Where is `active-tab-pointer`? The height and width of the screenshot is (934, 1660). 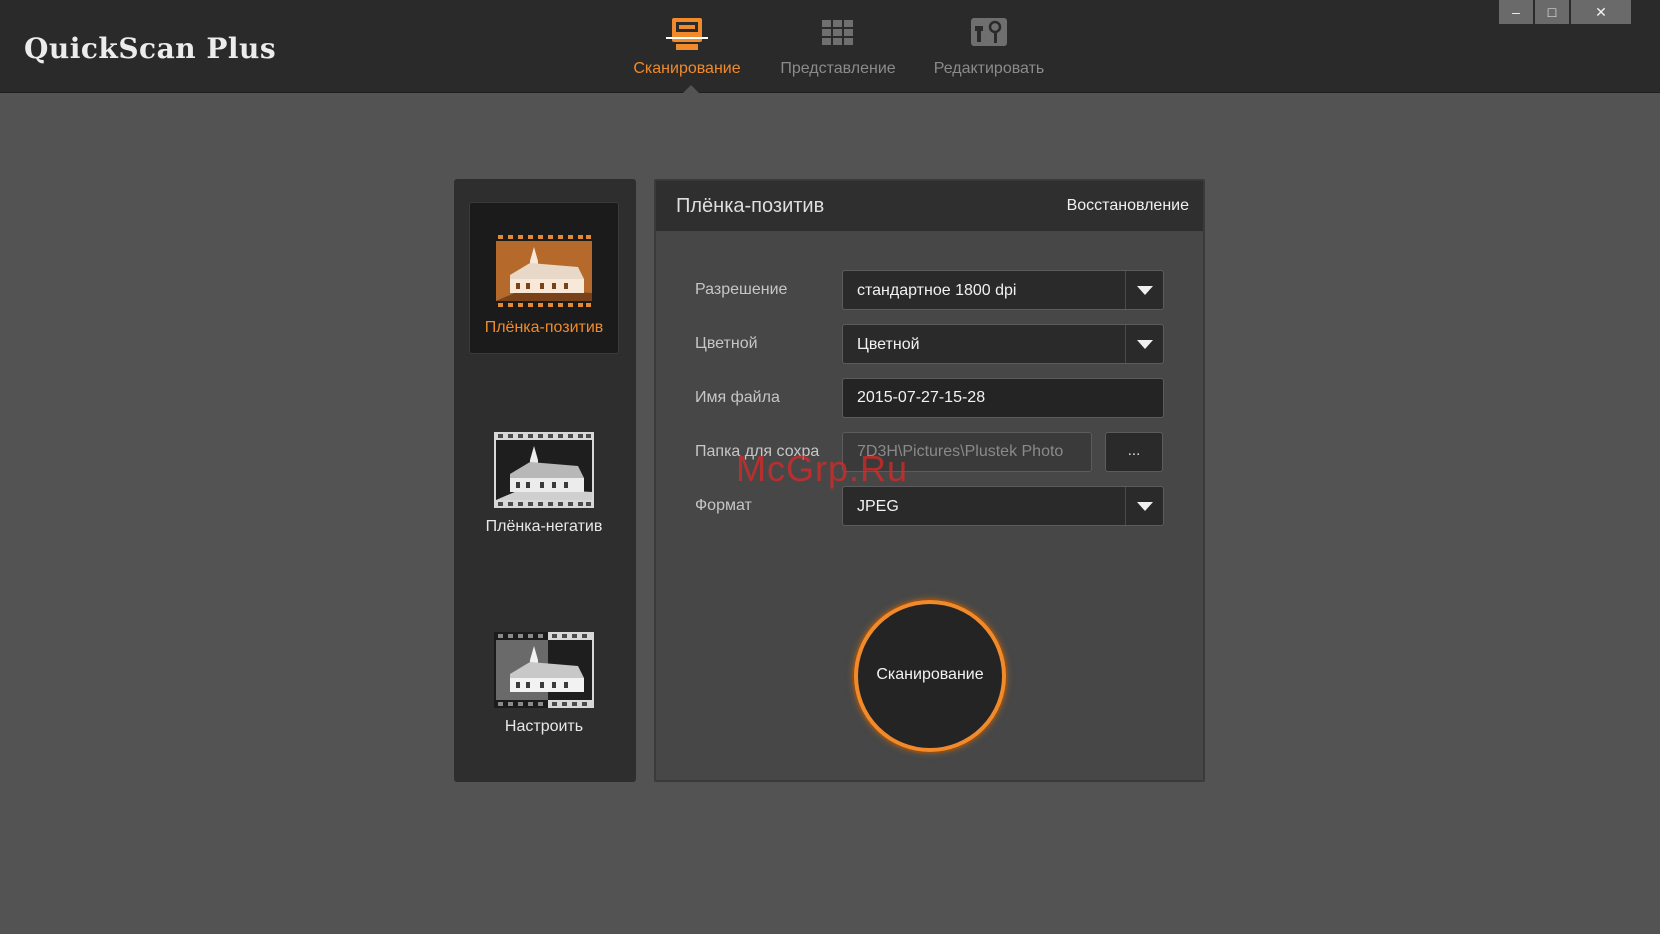 active-tab-pointer is located at coordinates (691, 89).